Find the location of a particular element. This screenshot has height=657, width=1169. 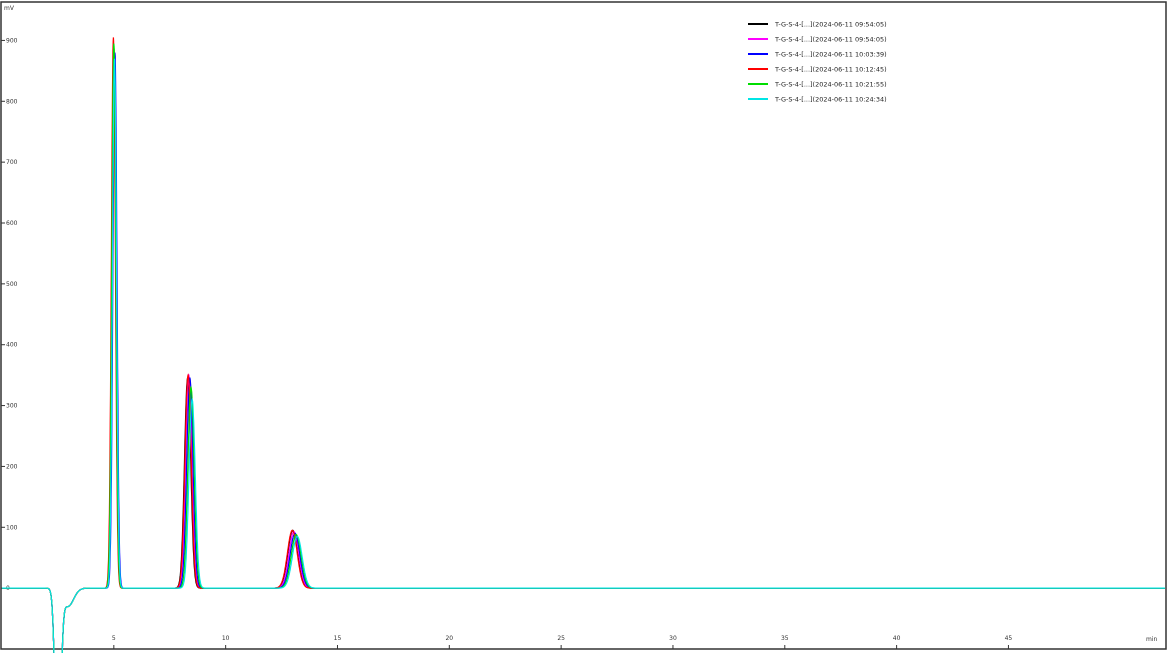

x-tick-label: 40 is located at coordinates (897, 638).